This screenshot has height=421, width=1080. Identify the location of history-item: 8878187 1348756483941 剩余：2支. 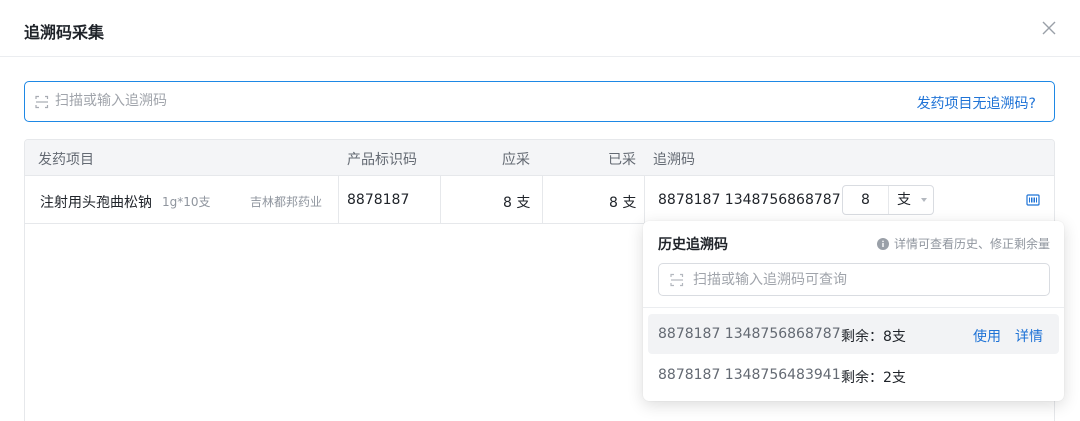
(853, 375).